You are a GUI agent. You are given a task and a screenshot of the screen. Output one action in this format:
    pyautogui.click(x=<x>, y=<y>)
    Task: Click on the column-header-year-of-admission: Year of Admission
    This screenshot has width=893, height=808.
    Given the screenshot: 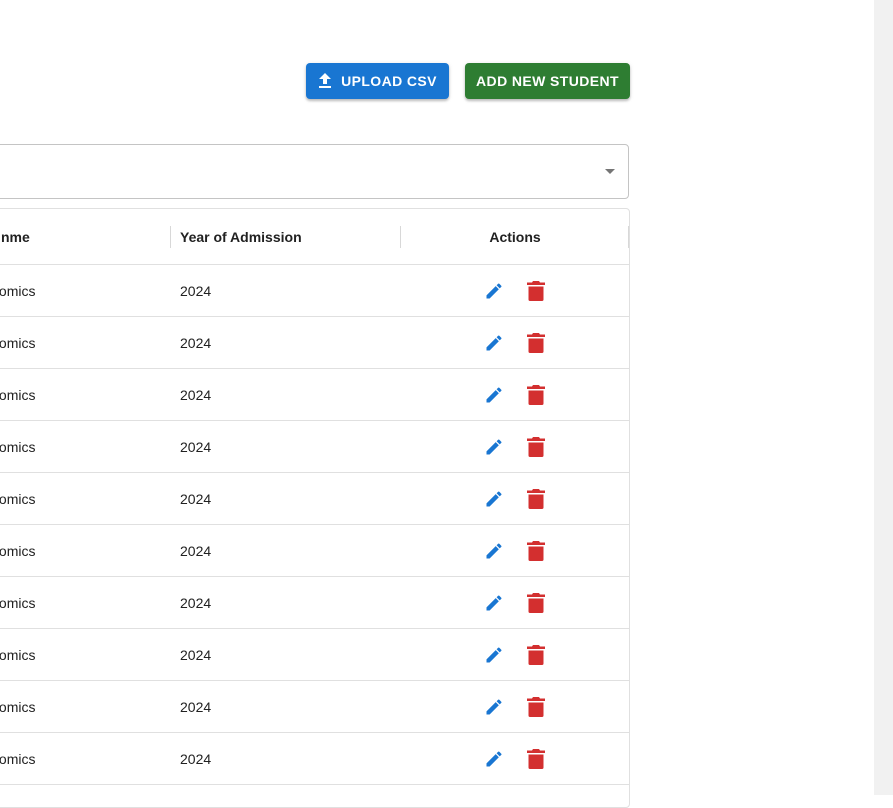 What is the action you would take?
    pyautogui.click(x=241, y=236)
    